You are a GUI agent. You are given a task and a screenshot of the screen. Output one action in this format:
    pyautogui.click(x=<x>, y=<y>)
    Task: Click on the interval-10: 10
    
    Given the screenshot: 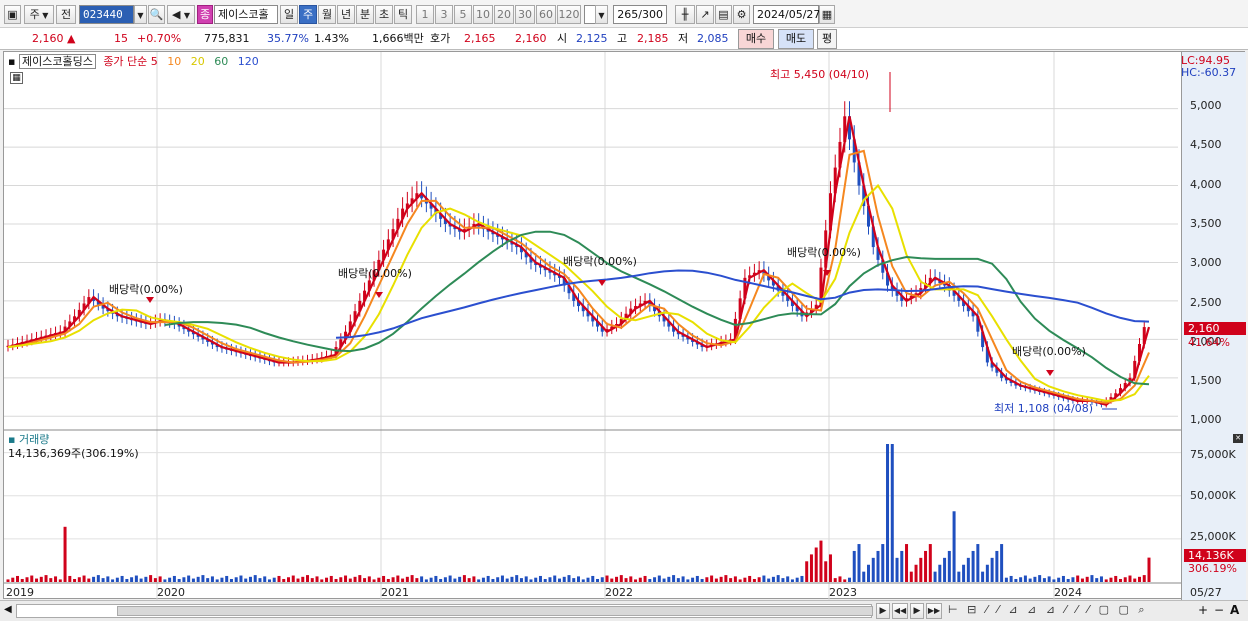 What is the action you would take?
    pyautogui.click(x=483, y=14)
    